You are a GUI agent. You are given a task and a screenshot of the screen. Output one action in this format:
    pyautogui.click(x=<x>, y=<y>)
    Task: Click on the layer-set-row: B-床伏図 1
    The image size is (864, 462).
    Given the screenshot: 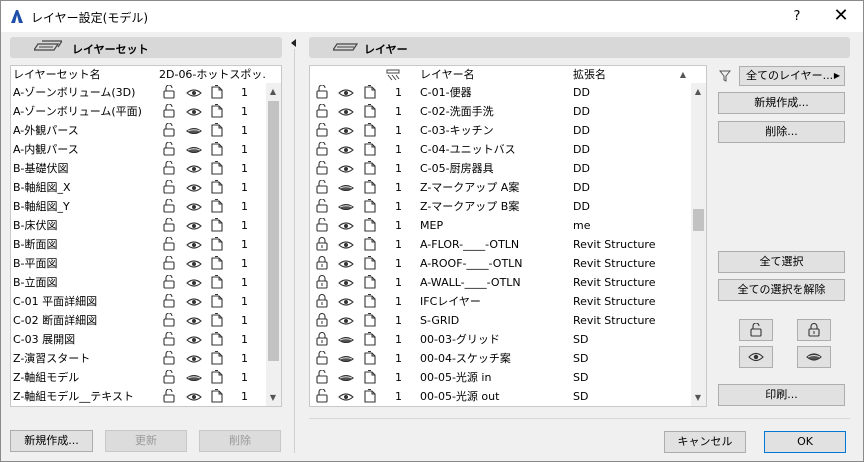 What is the action you would take?
    pyautogui.click(x=138, y=225)
    